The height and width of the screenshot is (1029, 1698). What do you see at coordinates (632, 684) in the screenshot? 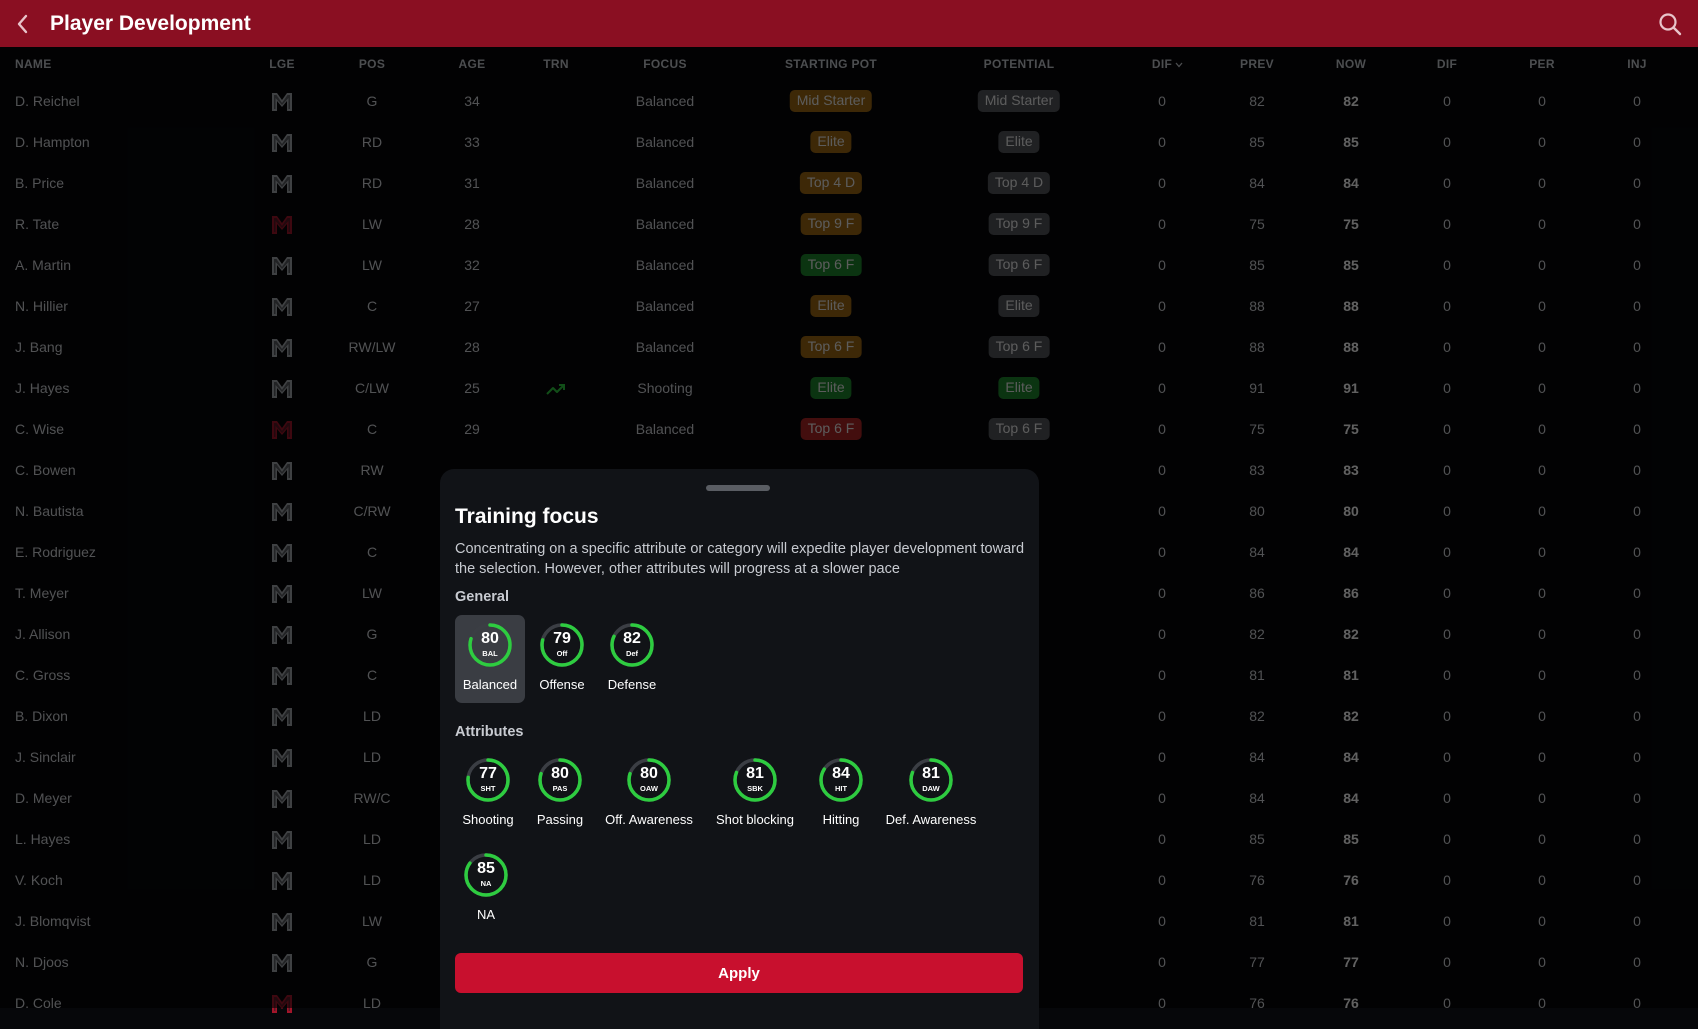
I see `option-label: Defense` at bounding box center [632, 684].